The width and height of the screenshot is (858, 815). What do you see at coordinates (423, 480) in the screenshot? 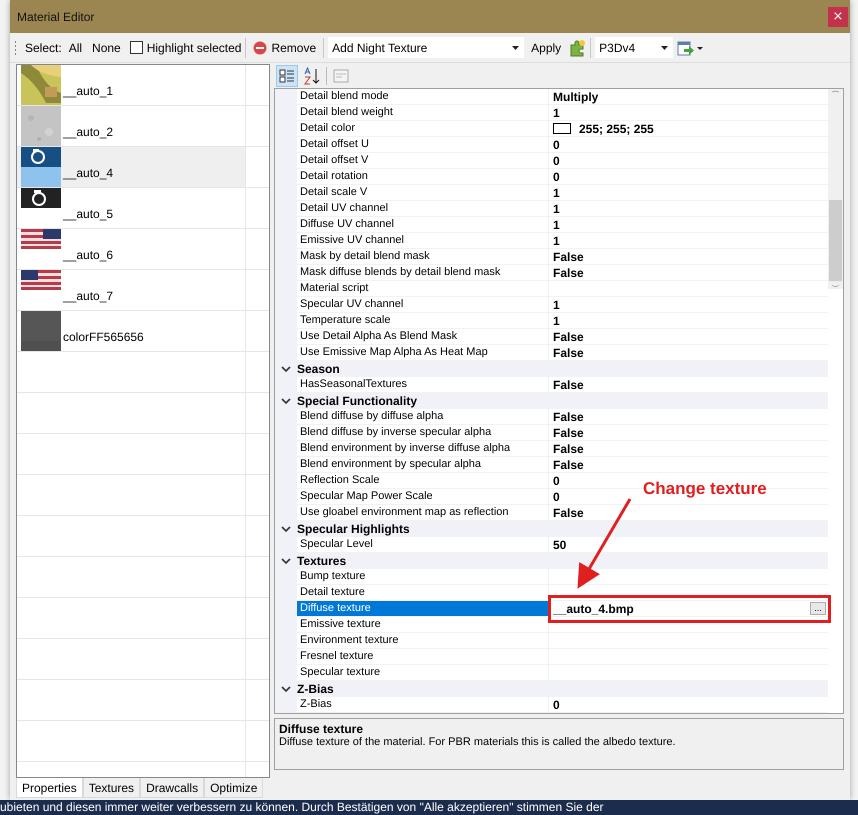
I see `property-name: Reflection Scale` at bounding box center [423, 480].